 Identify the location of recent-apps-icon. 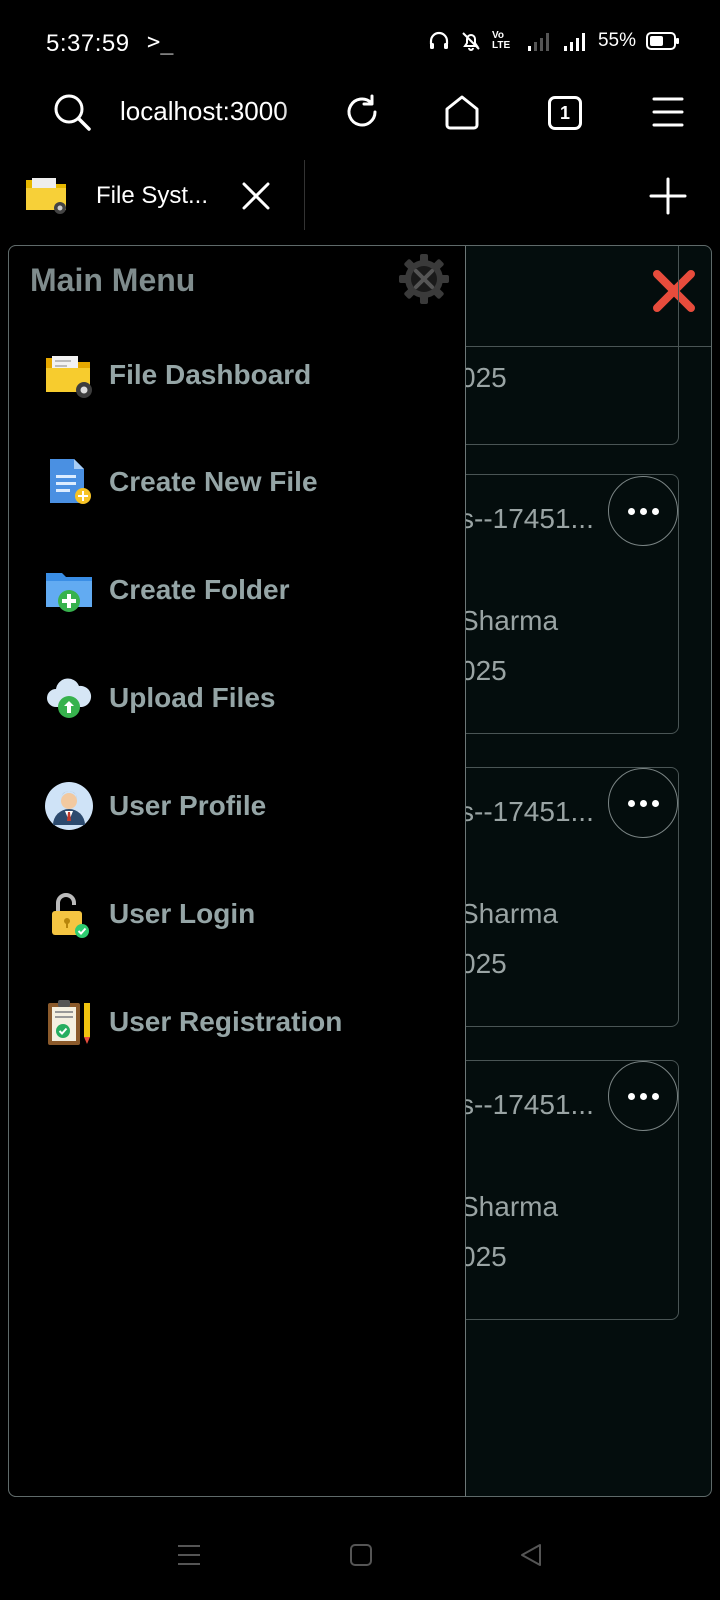
(189, 1555).